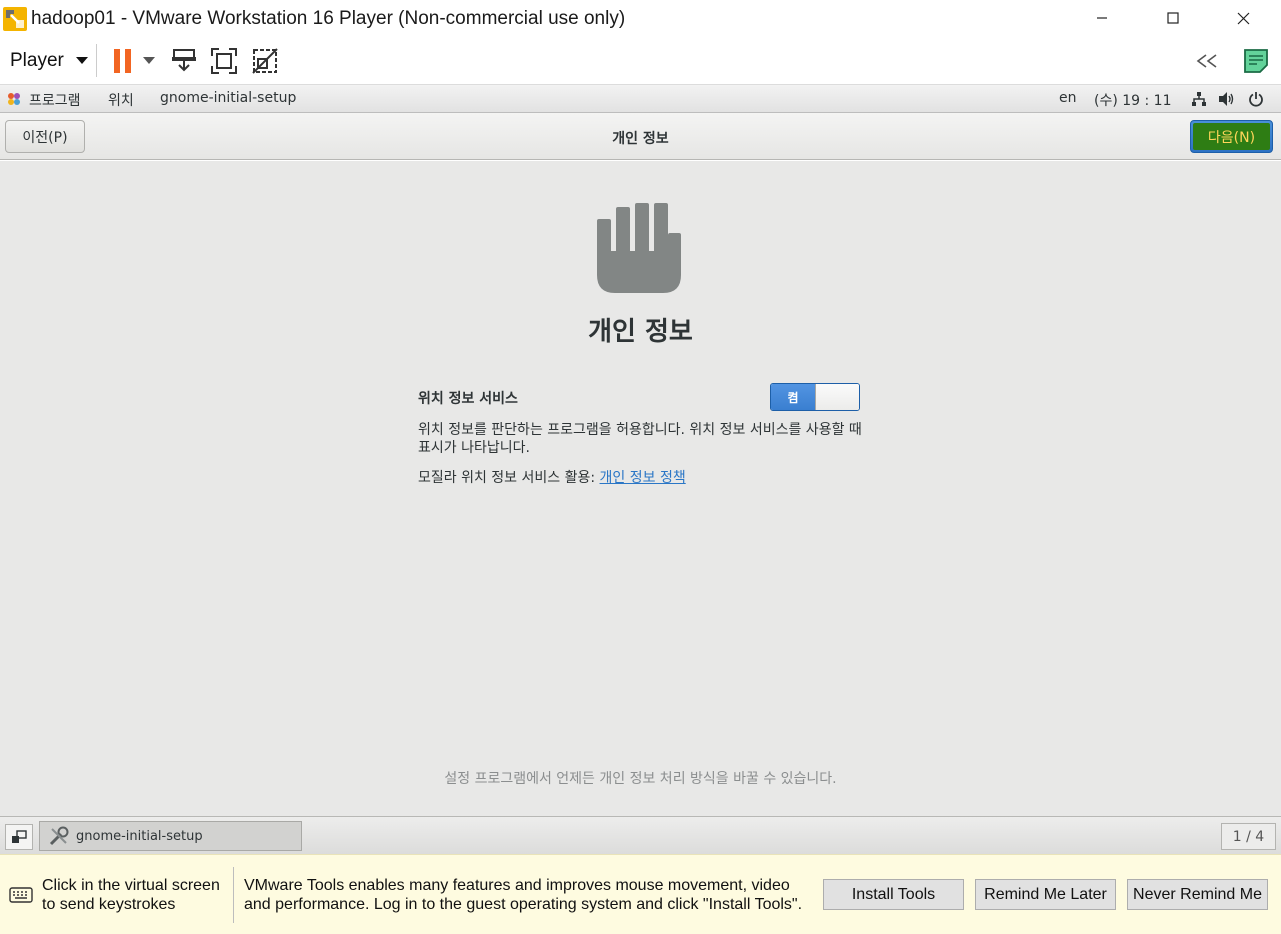 This screenshot has height=934, width=1281. I want to click on pause-options-button, so click(149, 61).